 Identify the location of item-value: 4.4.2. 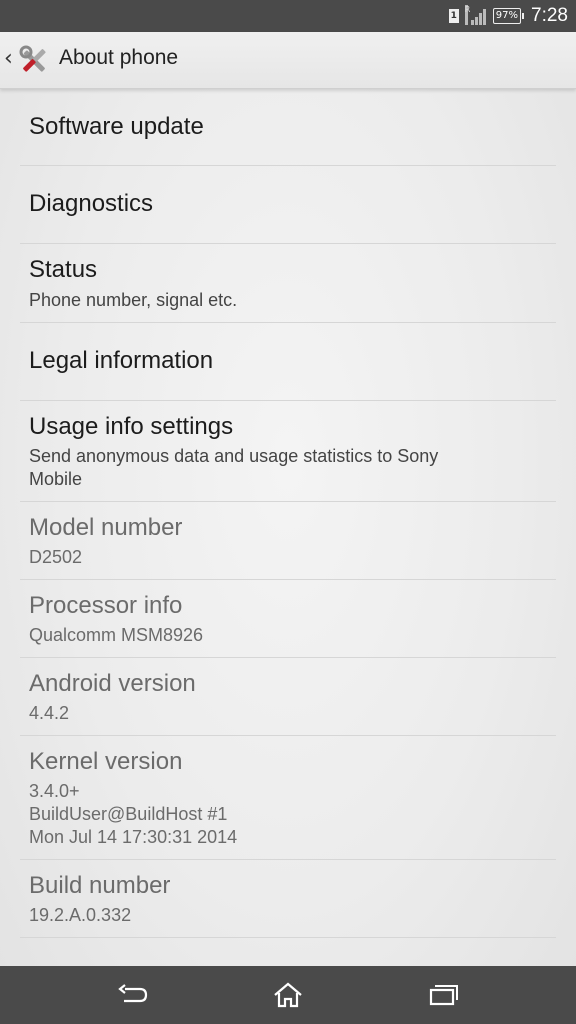
(49, 713).